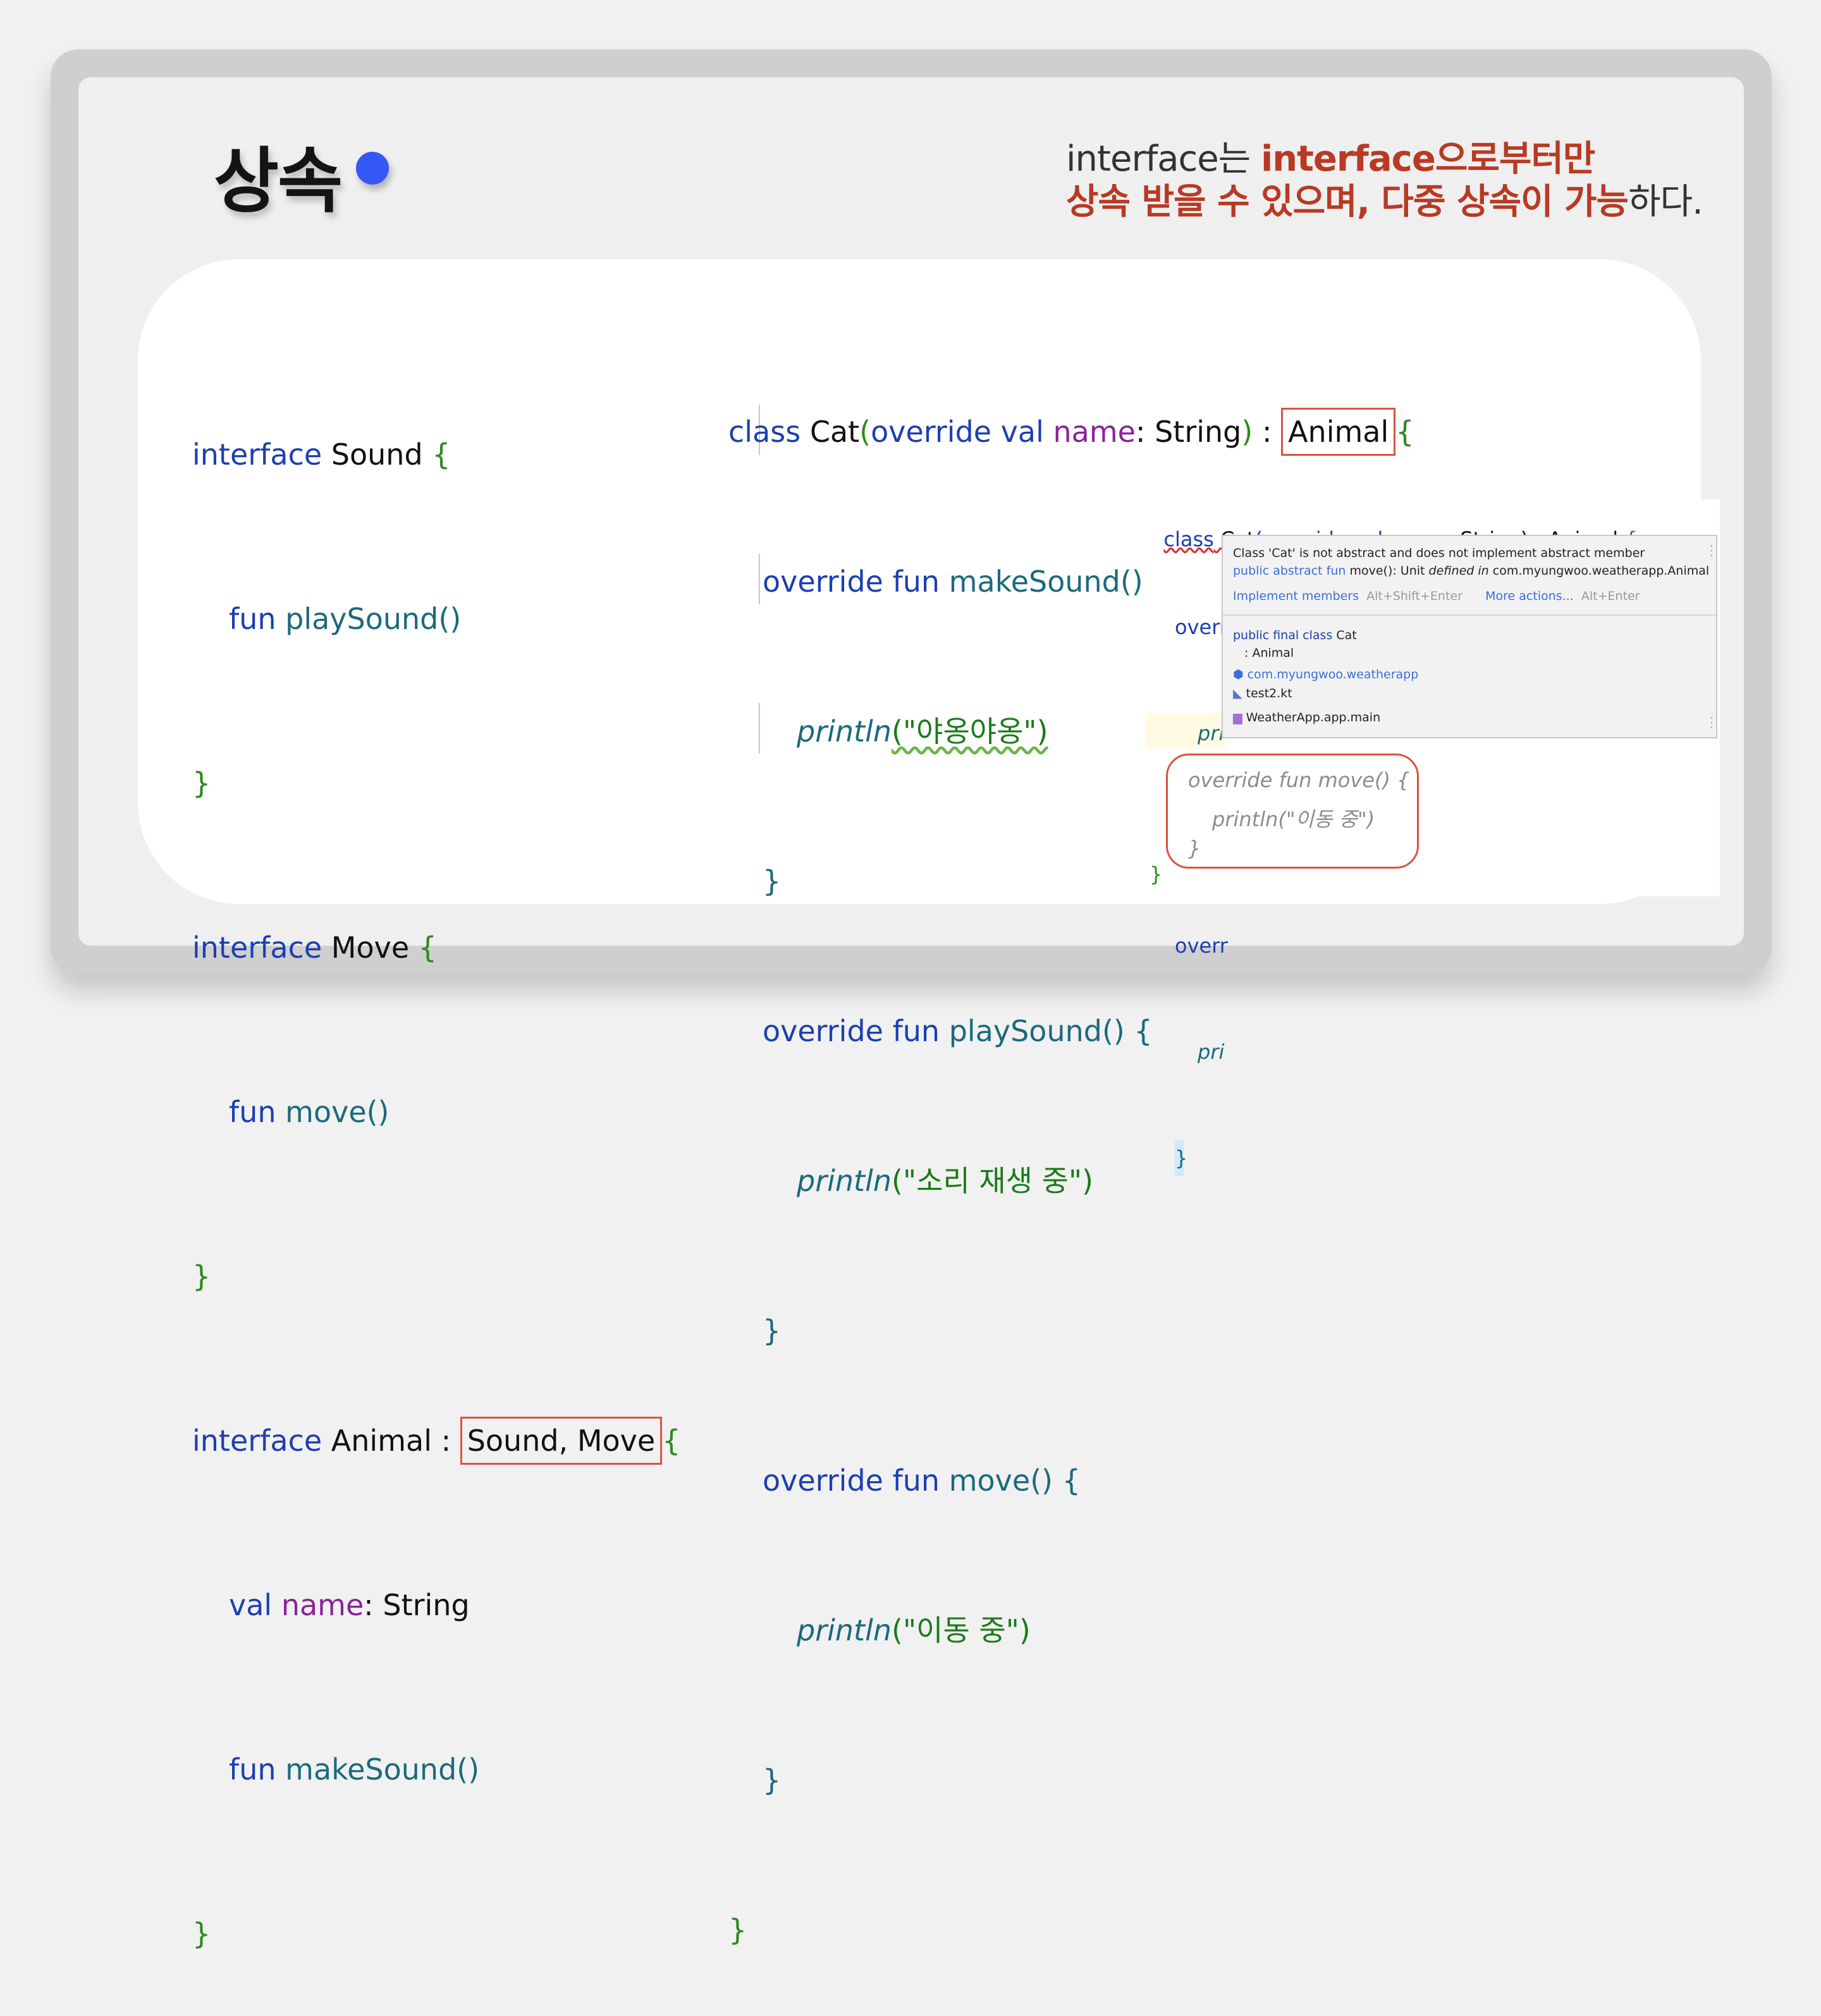 This screenshot has height=2016, width=1821. Describe the element at coordinates (865, 432) in the screenshot. I see `paren-open: (` at that location.